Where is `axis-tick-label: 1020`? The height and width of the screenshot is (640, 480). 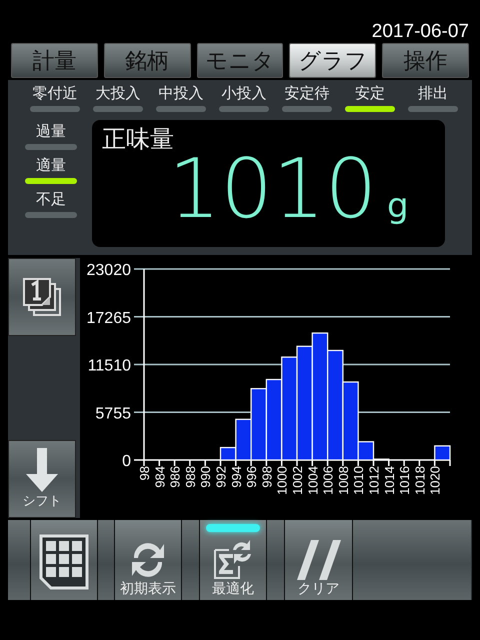
axis-tick-label: 1020 is located at coordinates (435, 480).